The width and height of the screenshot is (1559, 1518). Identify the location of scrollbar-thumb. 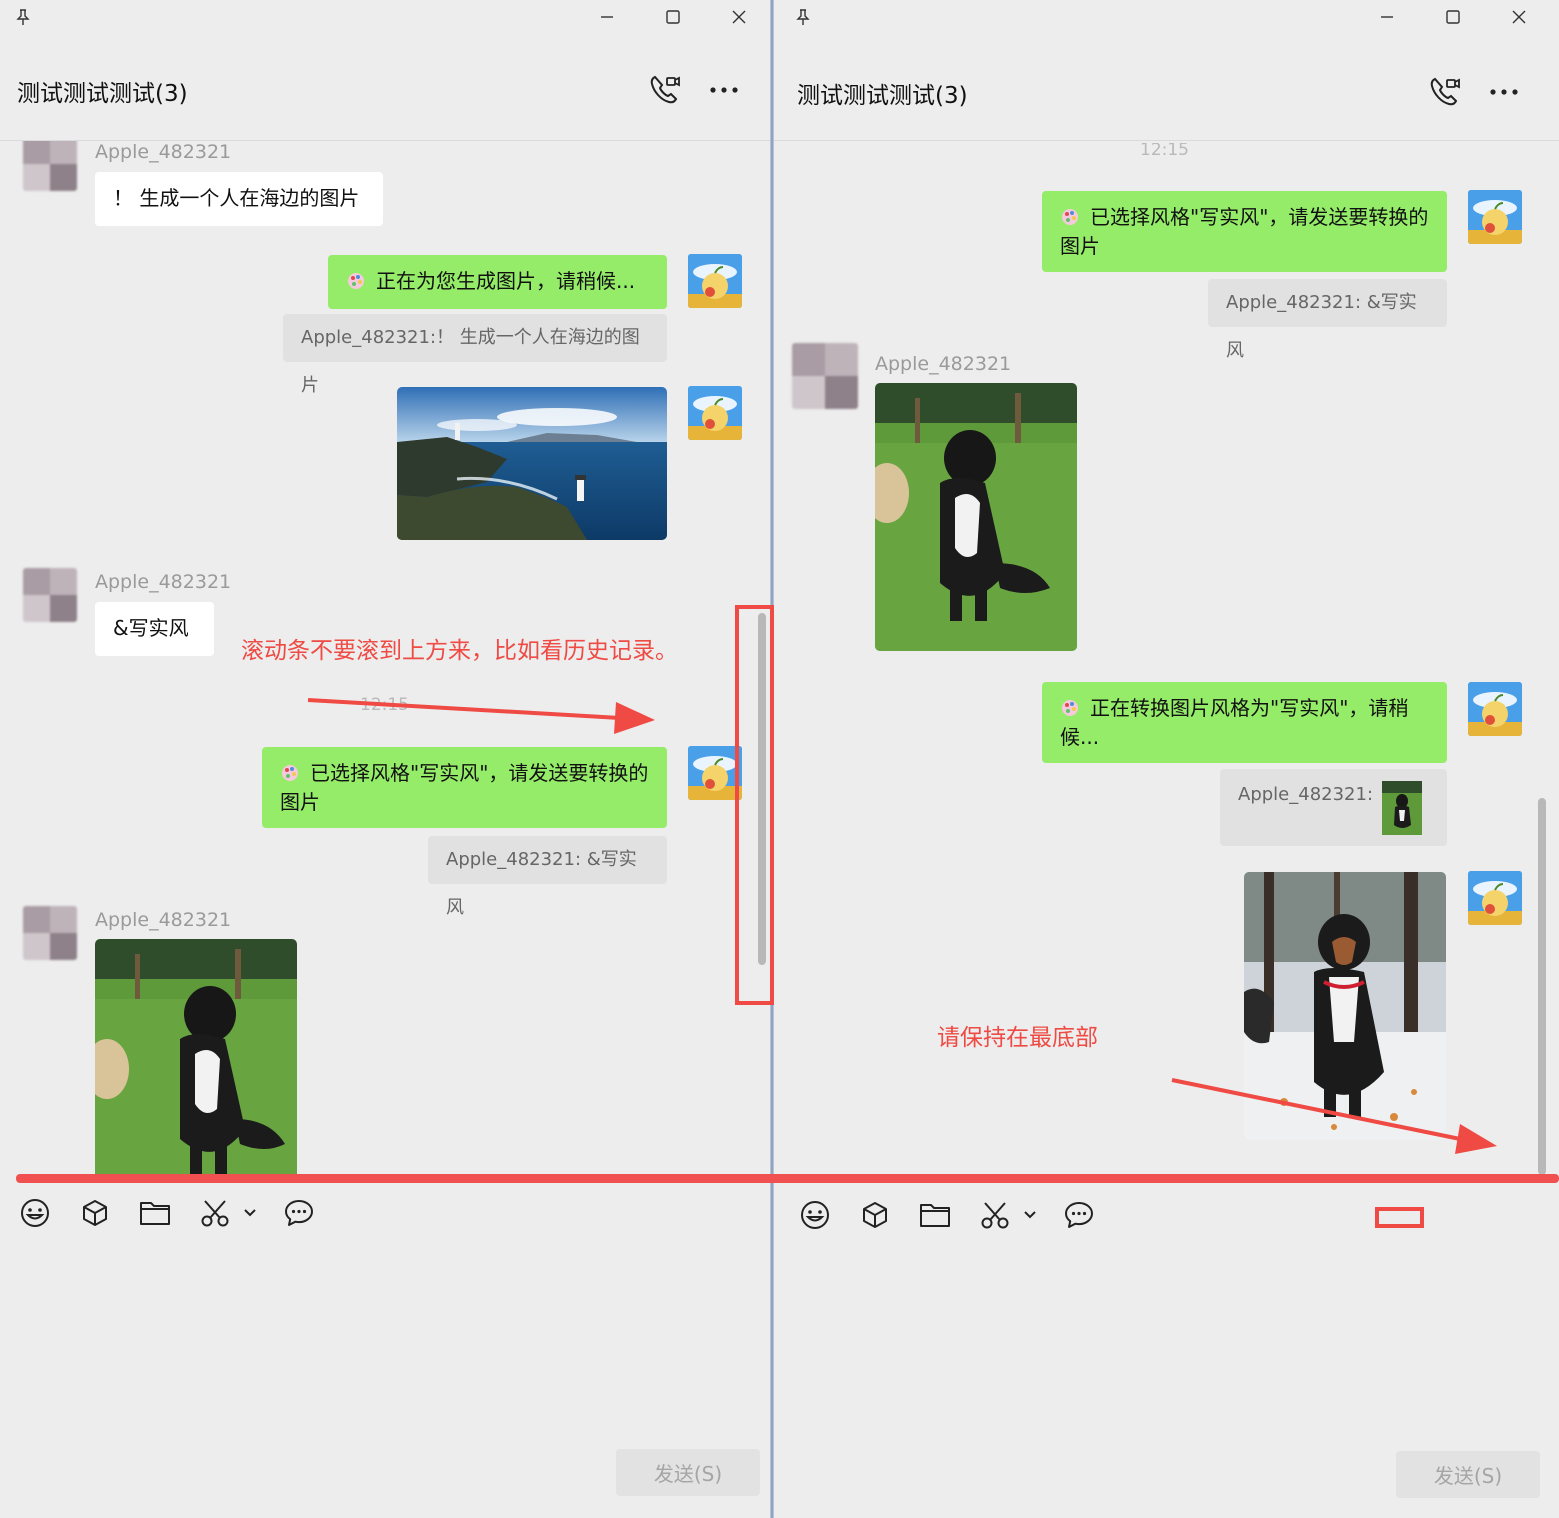
(1542, 986).